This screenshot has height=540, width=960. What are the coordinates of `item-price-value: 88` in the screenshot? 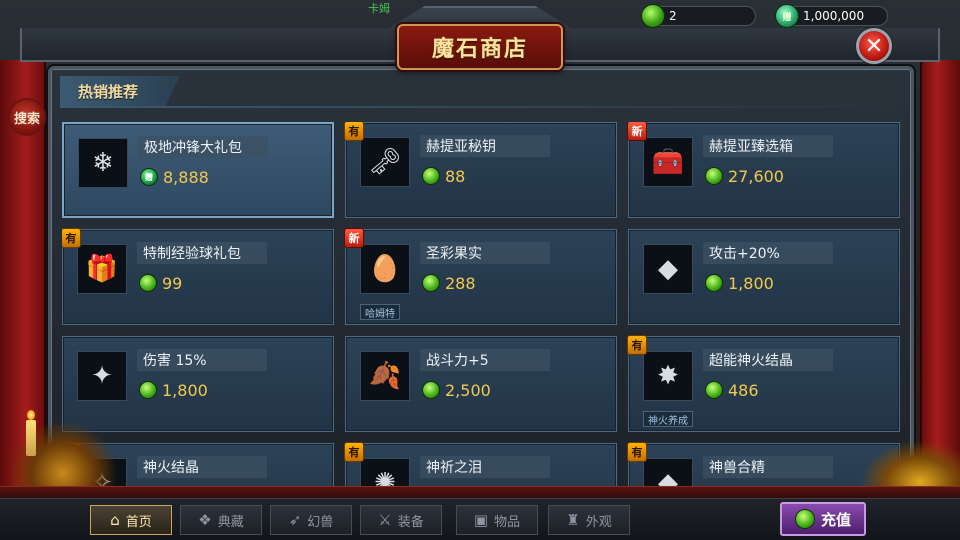 It's located at (455, 176).